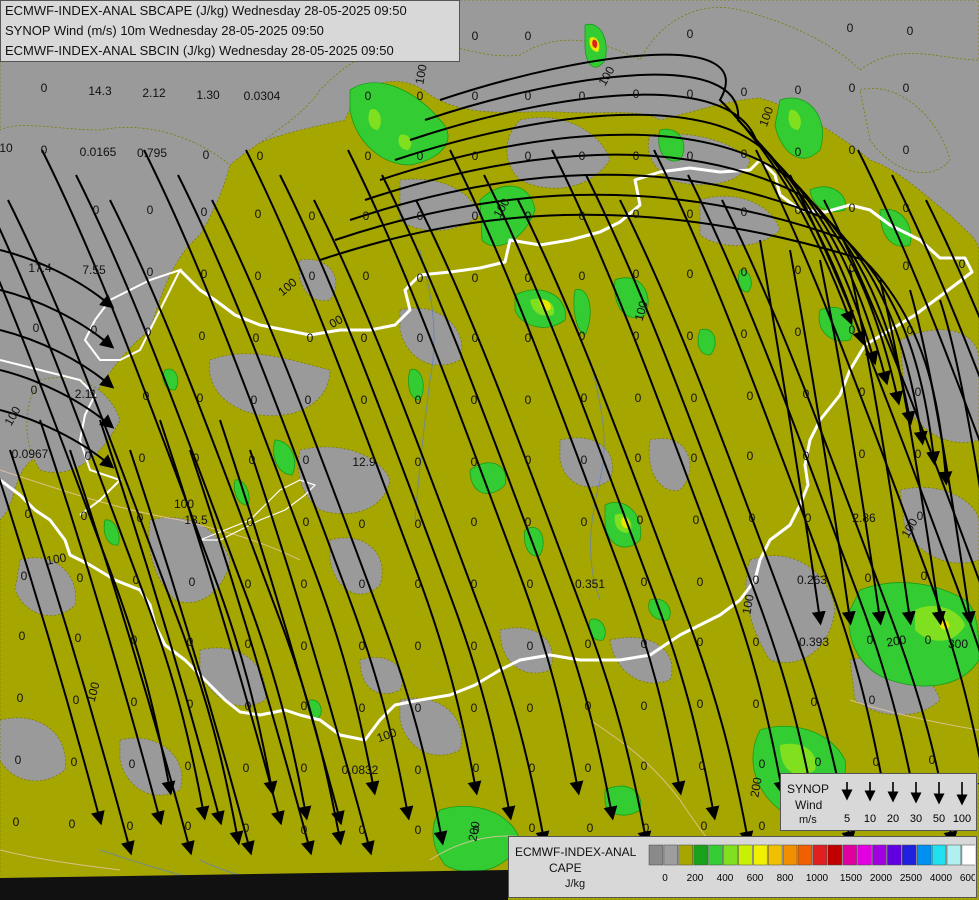  What do you see at coordinates (360, 770) in the screenshot?
I see `value-label: 0.0832` at bounding box center [360, 770].